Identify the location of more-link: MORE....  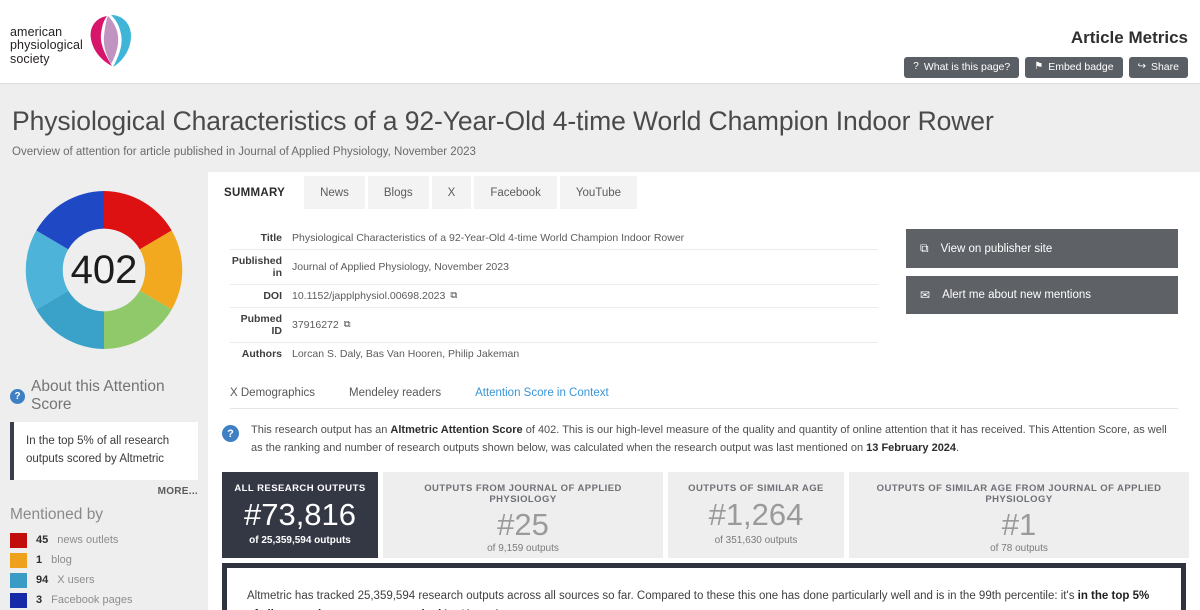
(104, 491).